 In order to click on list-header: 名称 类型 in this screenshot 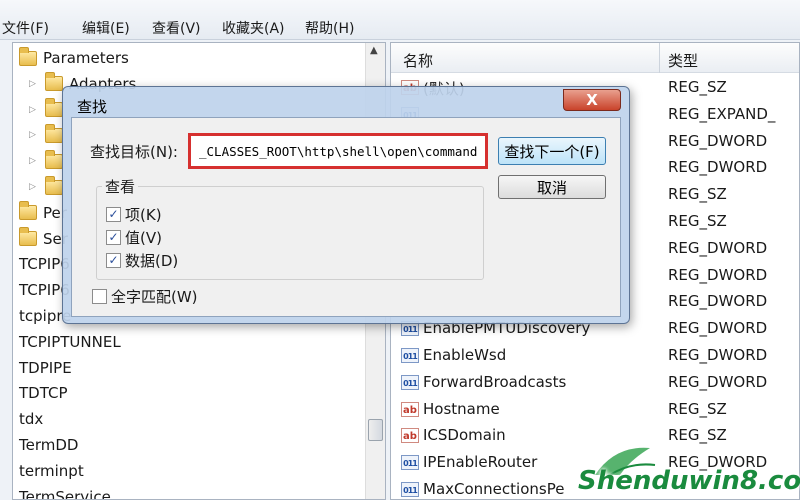, I will do `click(595, 58)`.